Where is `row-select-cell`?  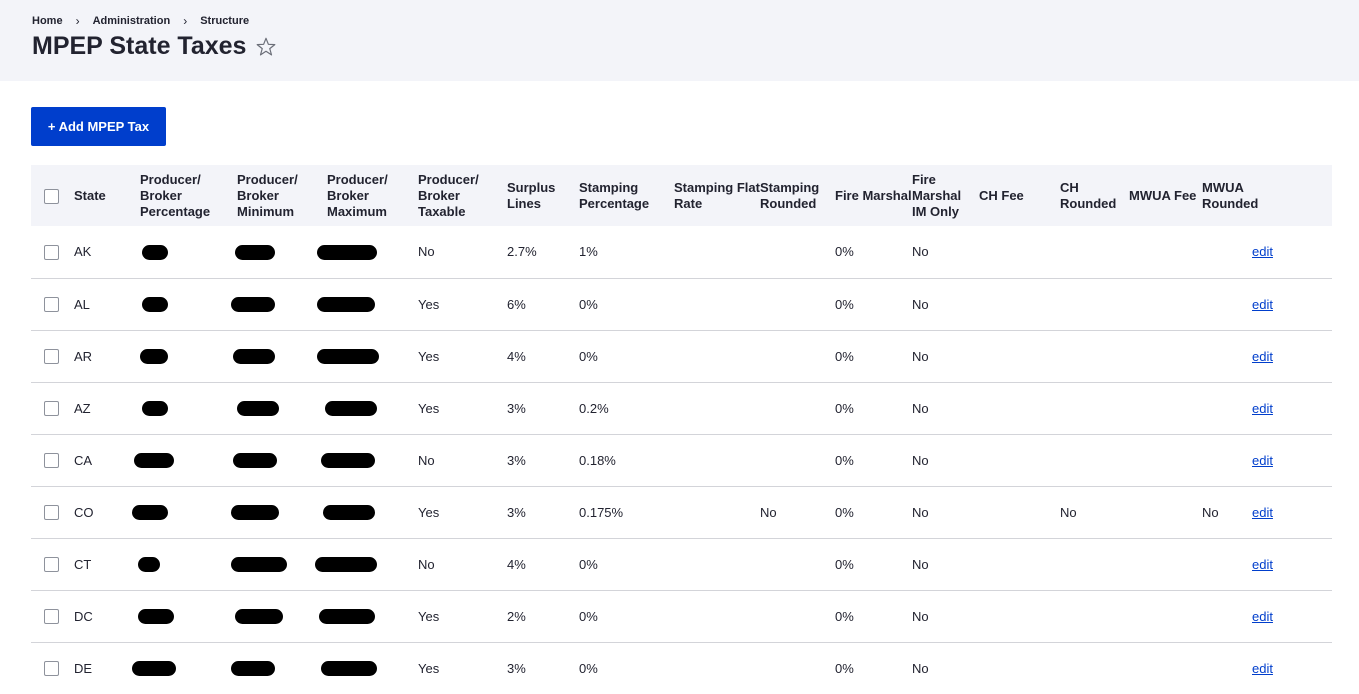 row-select-cell is located at coordinates (52, 668).